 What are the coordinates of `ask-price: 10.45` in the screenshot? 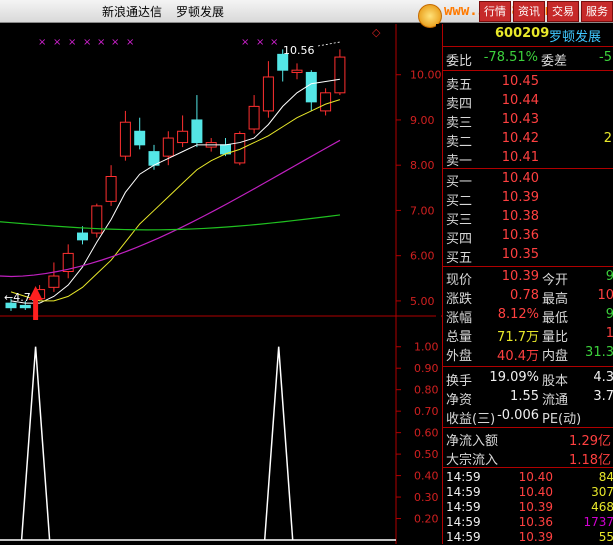 It's located at (520, 81).